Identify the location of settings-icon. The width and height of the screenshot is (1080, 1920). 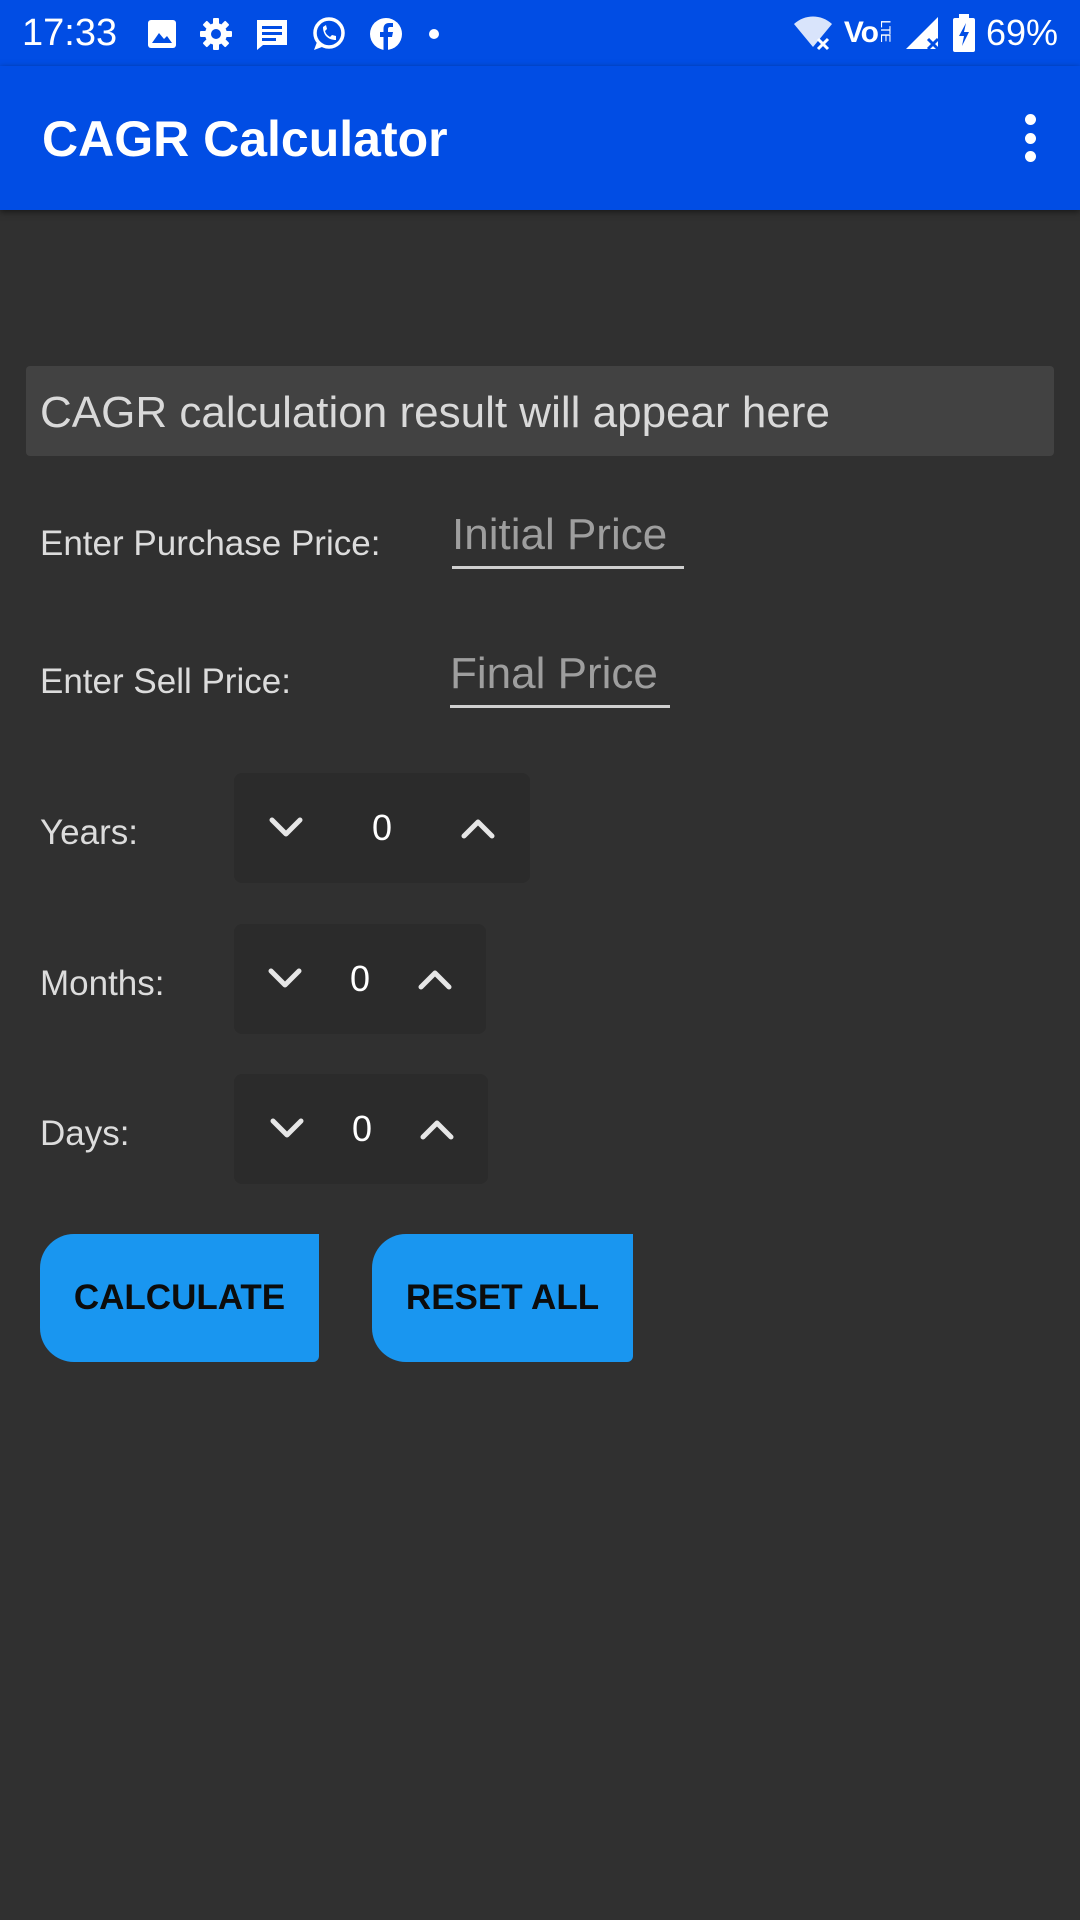
(216, 34).